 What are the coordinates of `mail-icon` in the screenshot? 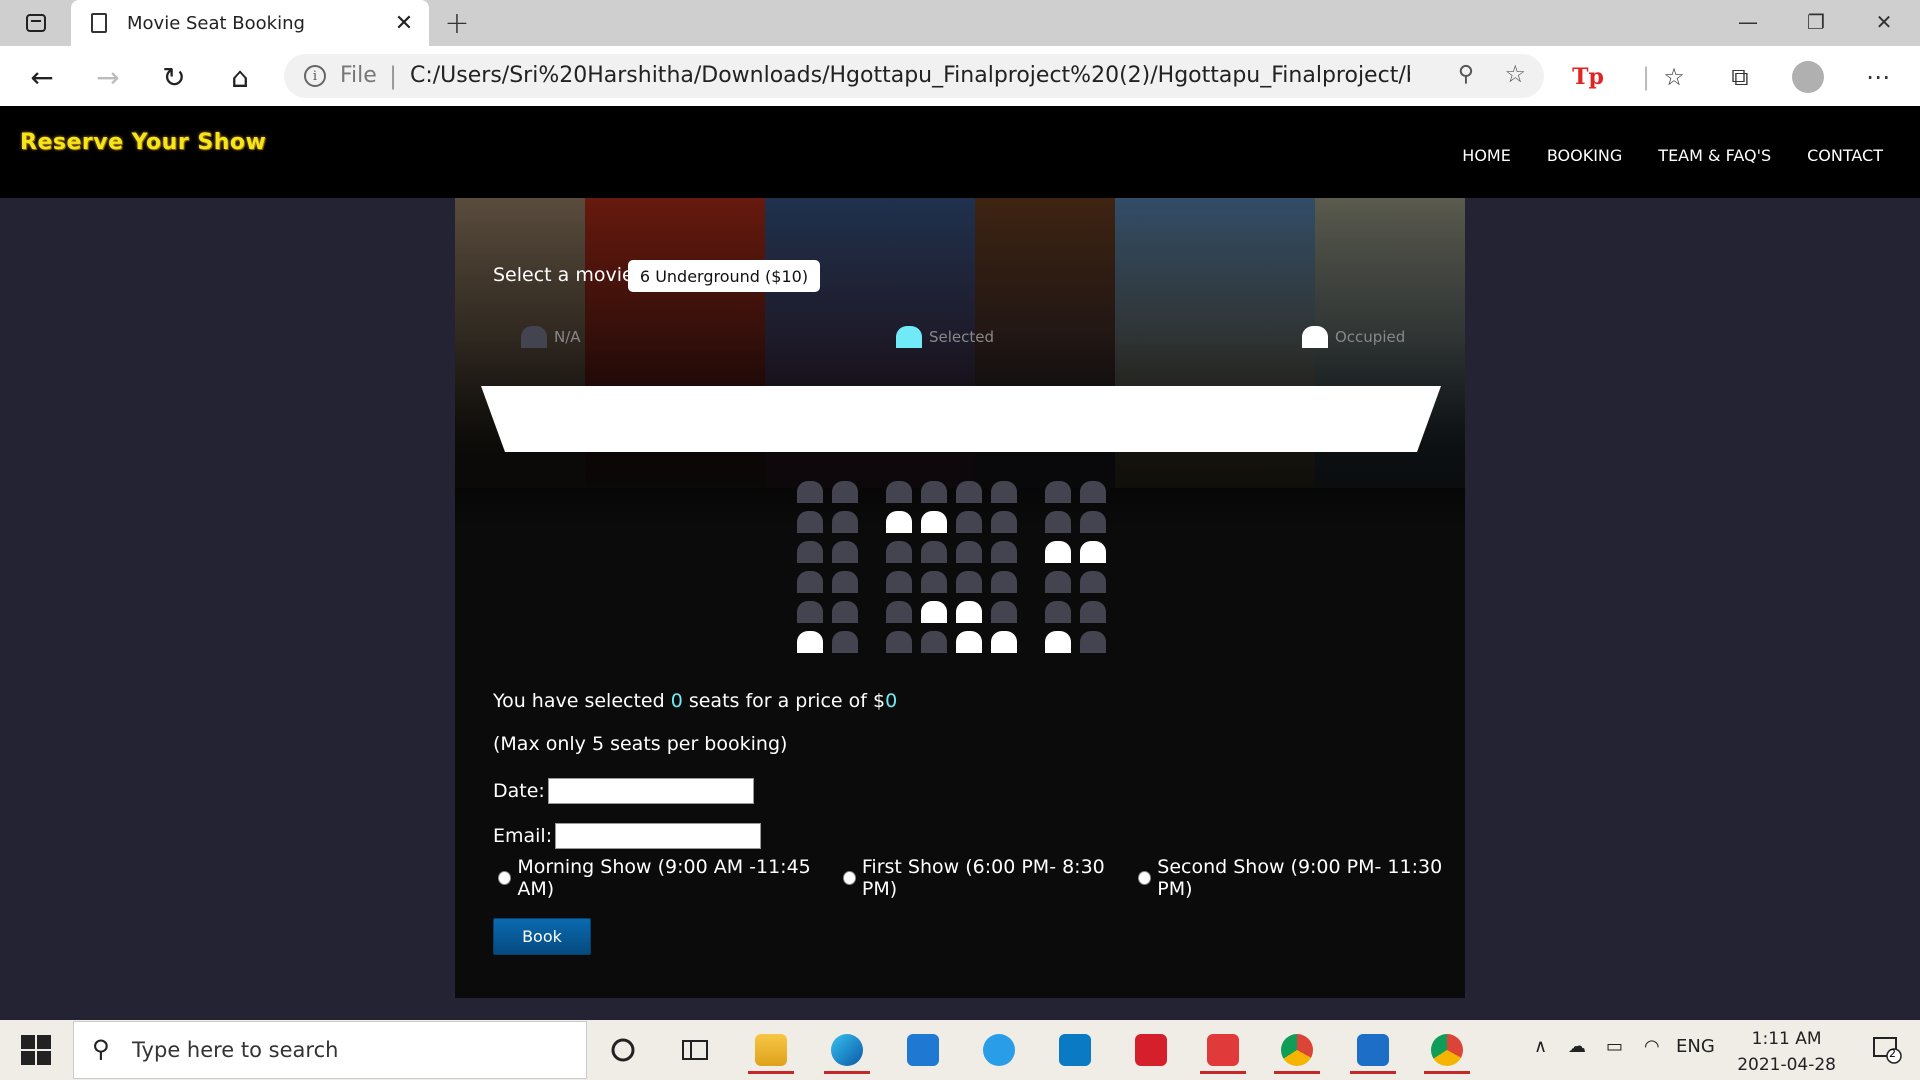 It's located at (923, 1050).